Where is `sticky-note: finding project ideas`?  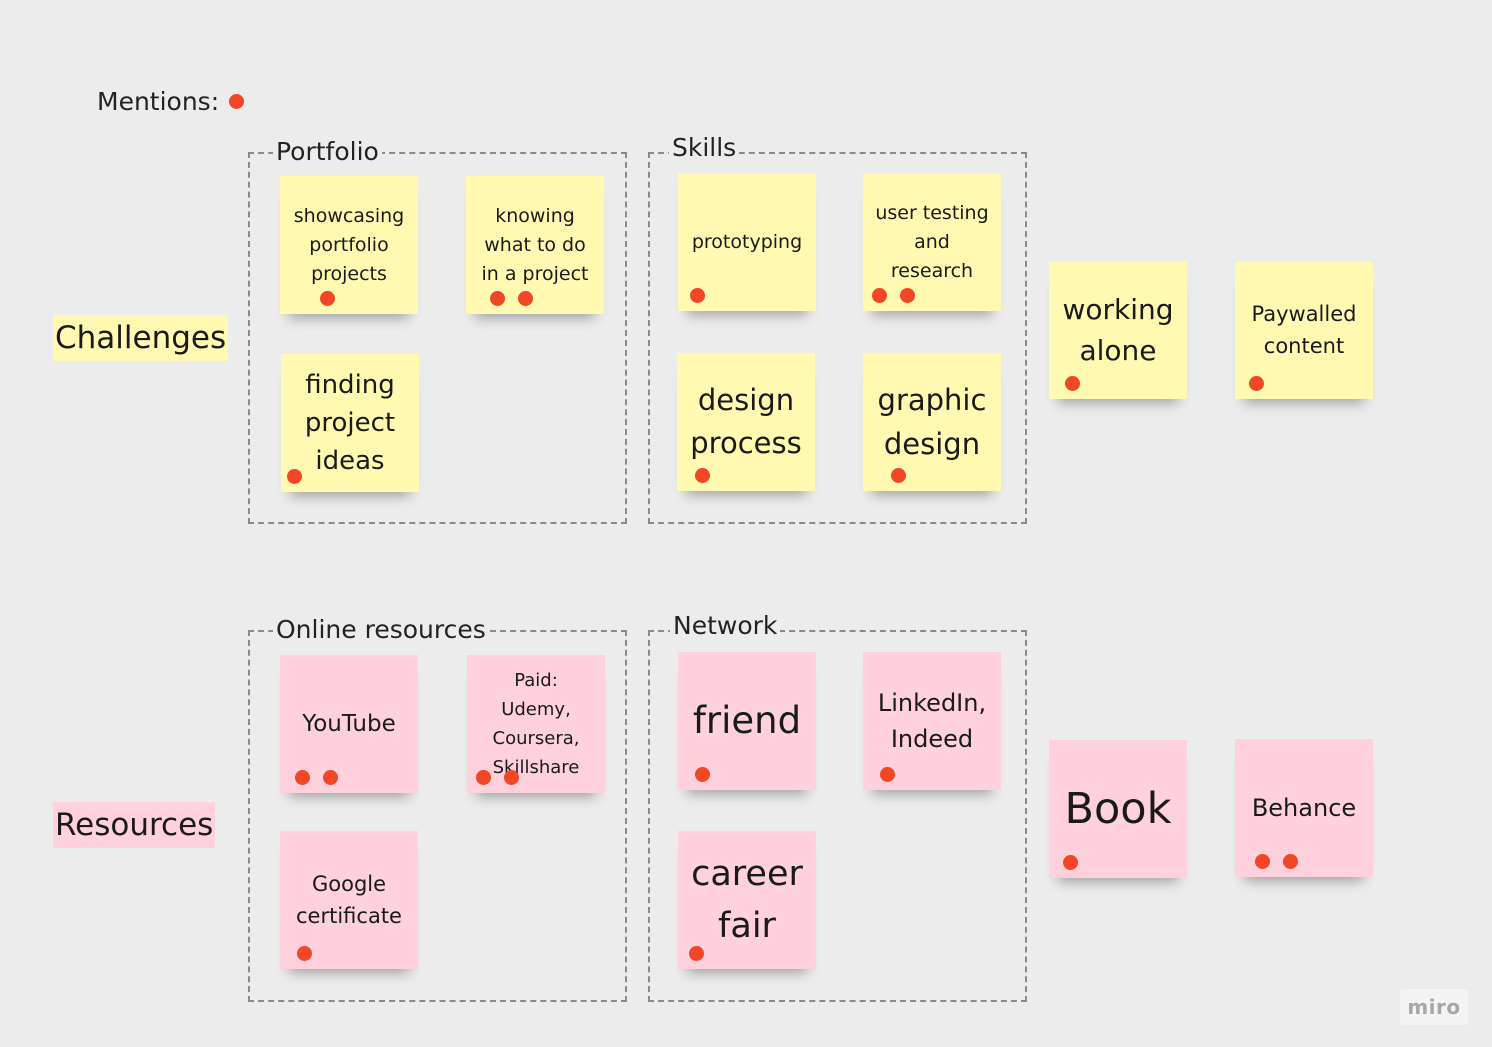
sticky-note: finding project ideas is located at coordinates (350, 423).